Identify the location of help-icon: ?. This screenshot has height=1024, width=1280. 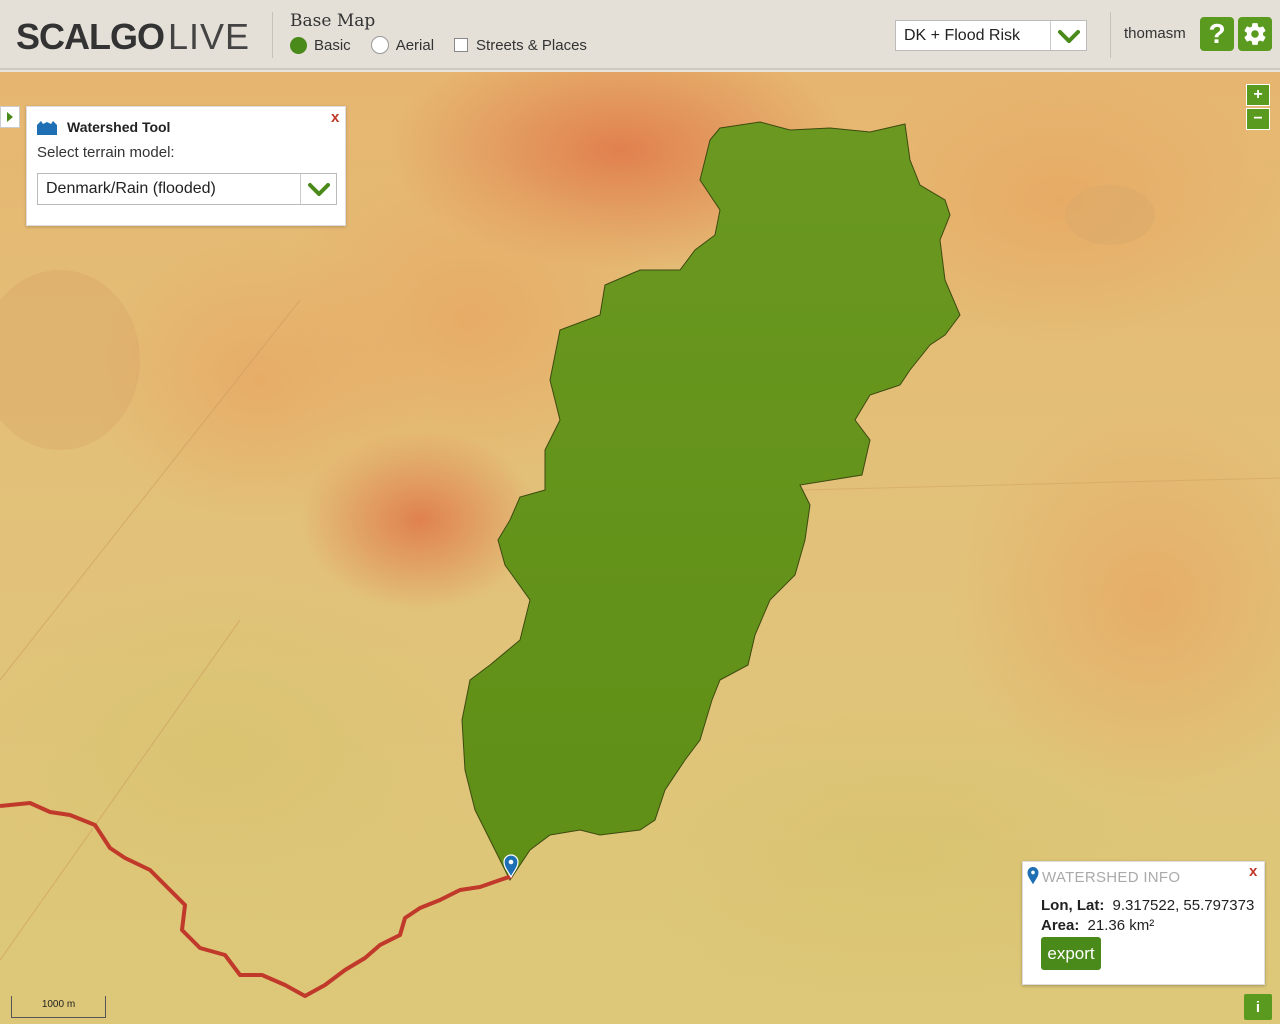
(1217, 33).